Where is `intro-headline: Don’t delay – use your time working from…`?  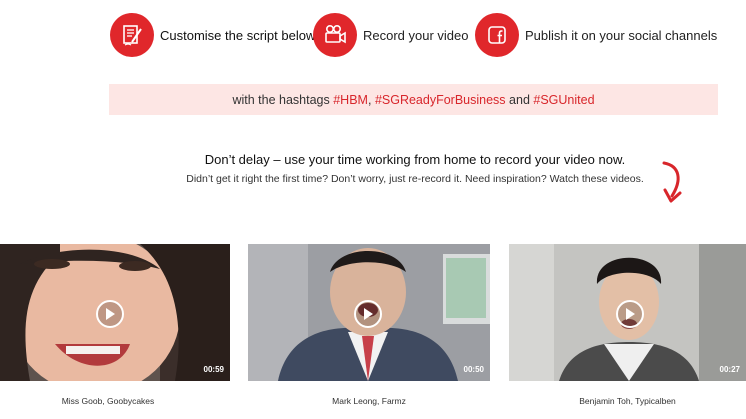
intro-headline: Don’t delay – use your time working from… is located at coordinates (415, 159).